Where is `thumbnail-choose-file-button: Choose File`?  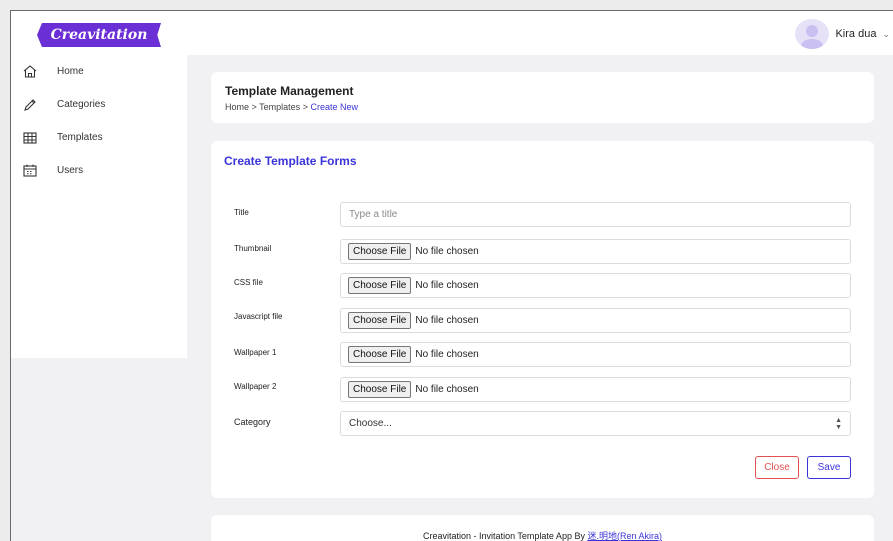
thumbnail-choose-file-button: Choose File is located at coordinates (380, 251).